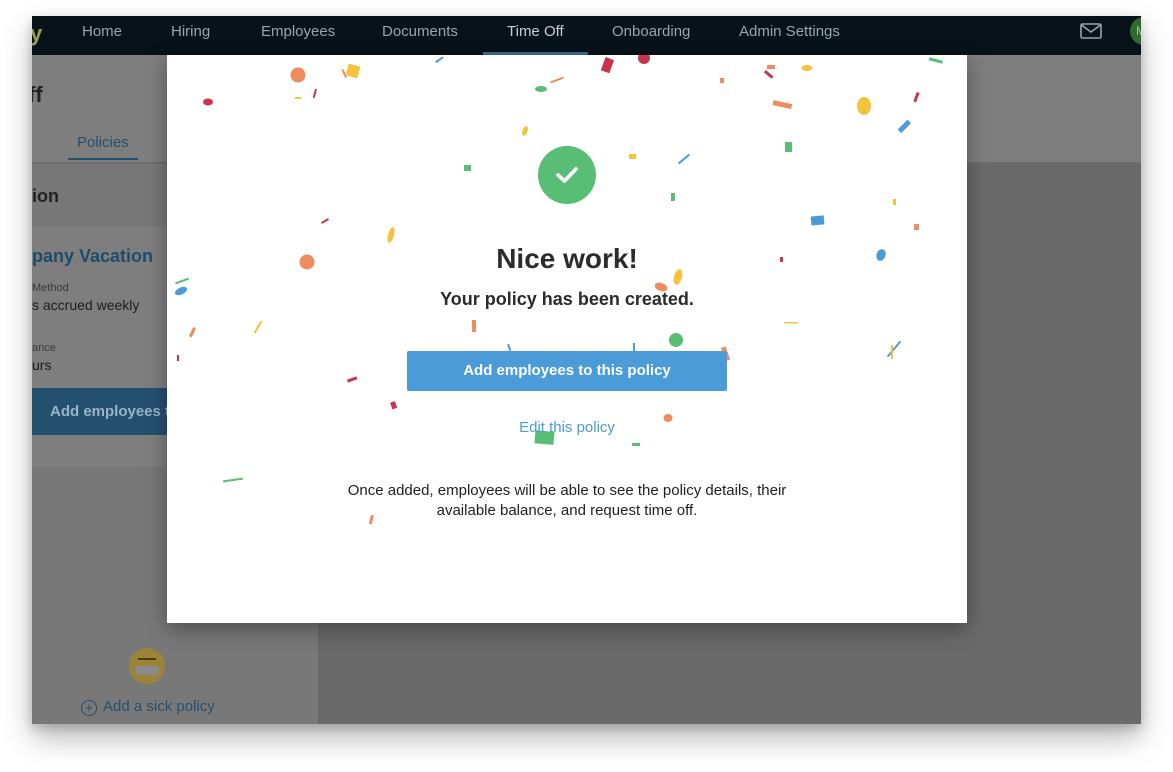 The width and height of the screenshot is (1173, 772). What do you see at coordinates (567, 175) in the screenshot?
I see `check-circle-icon` at bounding box center [567, 175].